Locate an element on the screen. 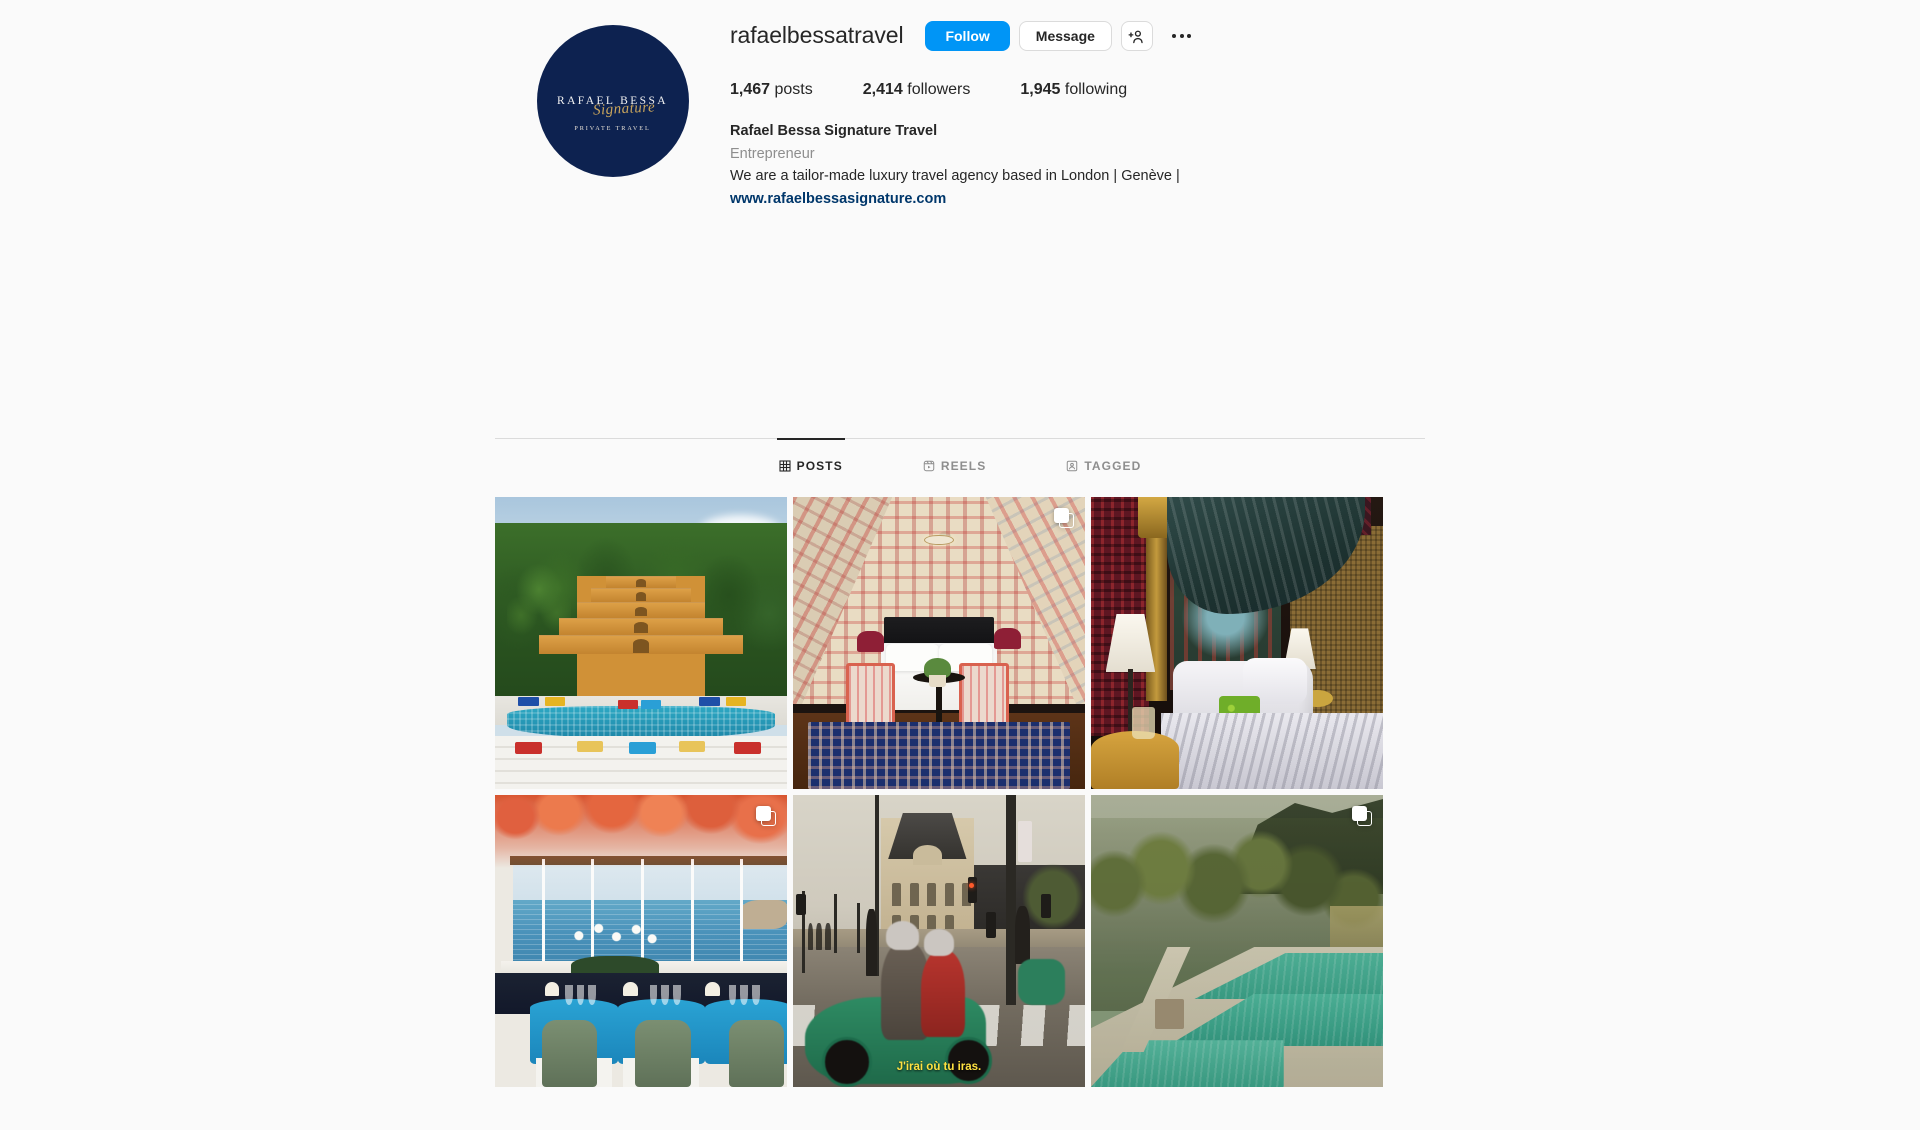 The width and height of the screenshot is (1920, 1130). post-3-image is located at coordinates (1237, 643).